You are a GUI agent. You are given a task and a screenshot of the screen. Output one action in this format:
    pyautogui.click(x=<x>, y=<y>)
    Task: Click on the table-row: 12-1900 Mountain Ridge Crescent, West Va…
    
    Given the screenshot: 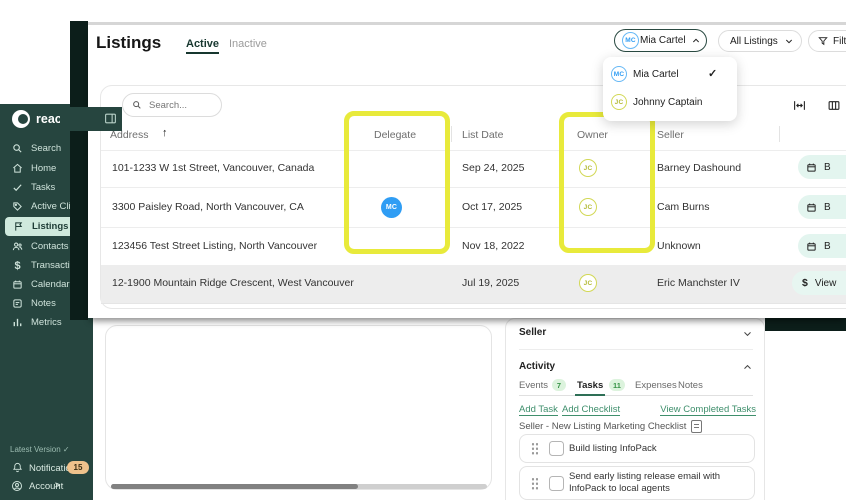 What is the action you would take?
    pyautogui.click(x=473, y=284)
    